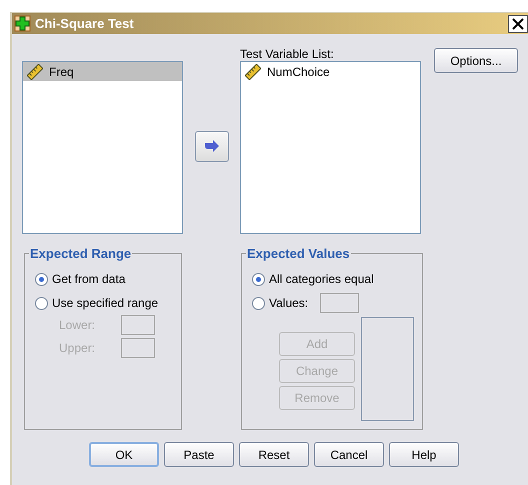 This screenshot has height=485, width=528. What do you see at coordinates (298, 253) in the screenshot?
I see `group-title: Expected Values` at bounding box center [298, 253].